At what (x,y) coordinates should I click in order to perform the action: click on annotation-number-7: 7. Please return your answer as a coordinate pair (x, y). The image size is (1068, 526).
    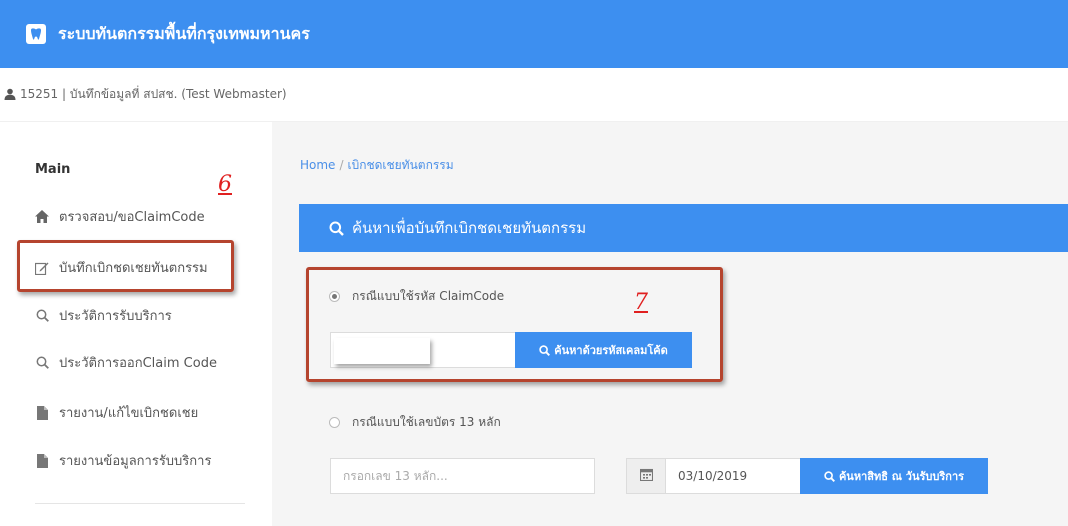
    Looking at the image, I should click on (641, 302).